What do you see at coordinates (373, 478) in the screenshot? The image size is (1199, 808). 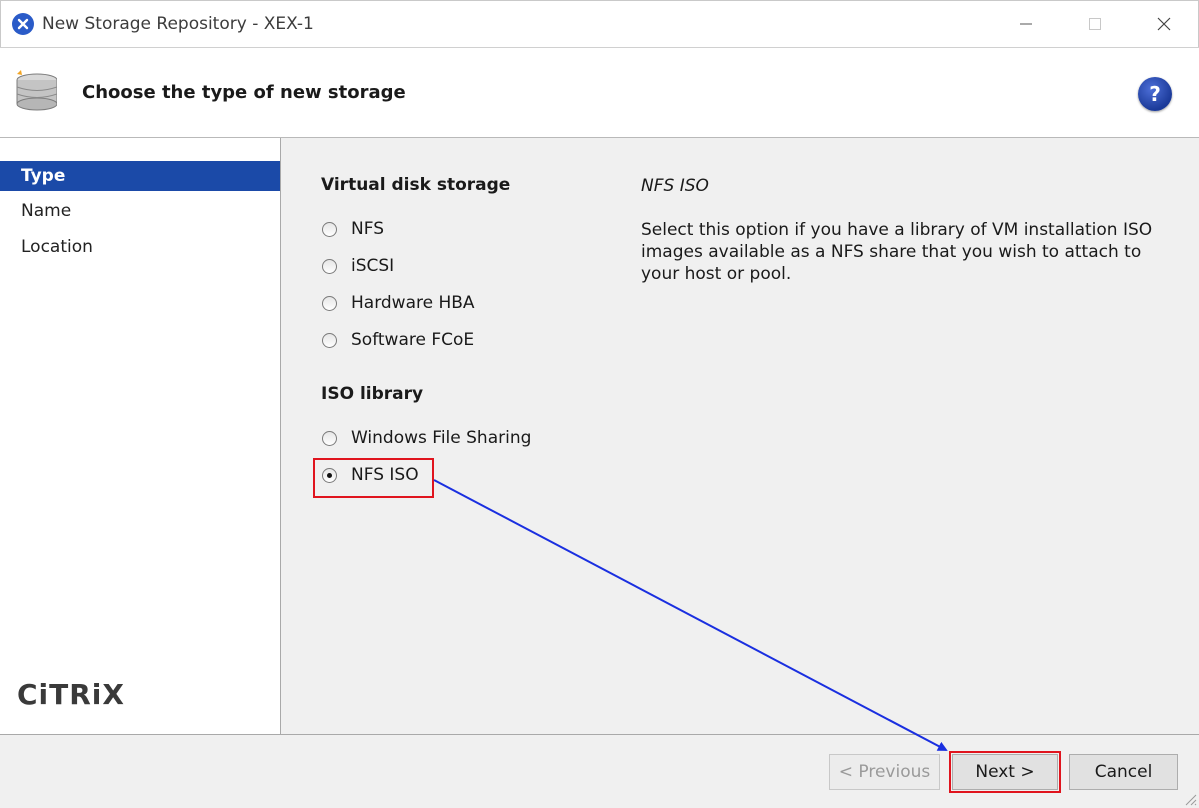 I see `nfs-iso-highlight-annotation` at bounding box center [373, 478].